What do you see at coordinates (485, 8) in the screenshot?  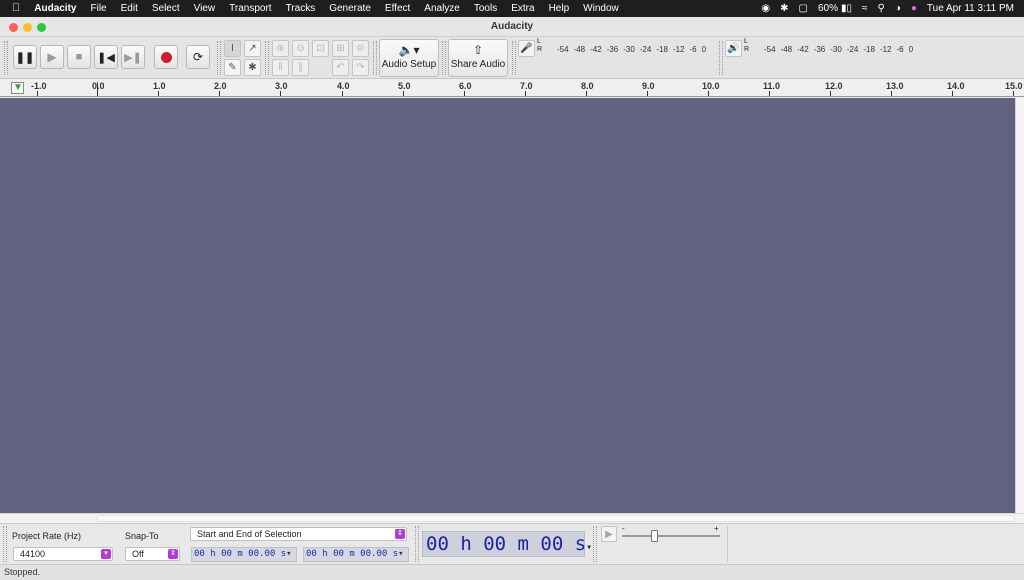 I see `menu-tools: Tools` at bounding box center [485, 8].